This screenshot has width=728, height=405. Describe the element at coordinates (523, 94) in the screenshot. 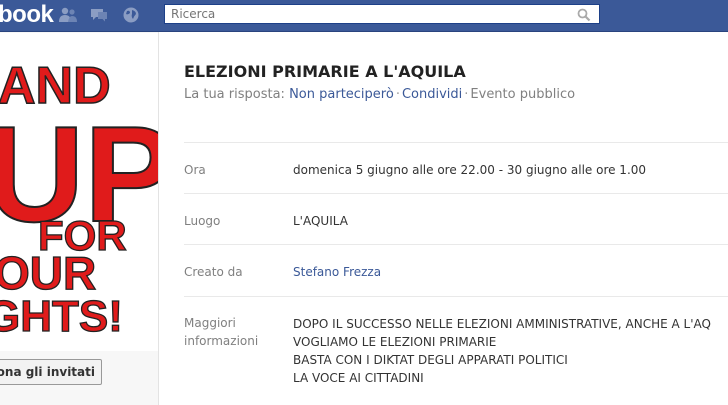

I see `event-privacy: Evento pubblico` at that location.